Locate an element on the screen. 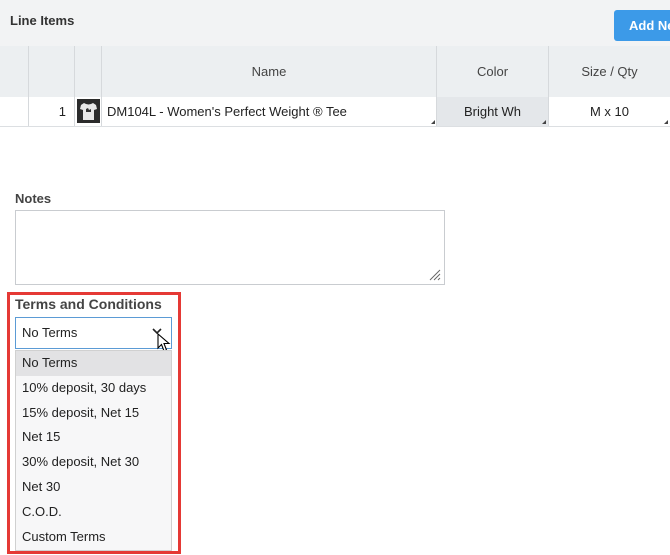 Image resolution: width=670 pixels, height=555 pixels. column-header-name: Name is located at coordinates (269, 71).